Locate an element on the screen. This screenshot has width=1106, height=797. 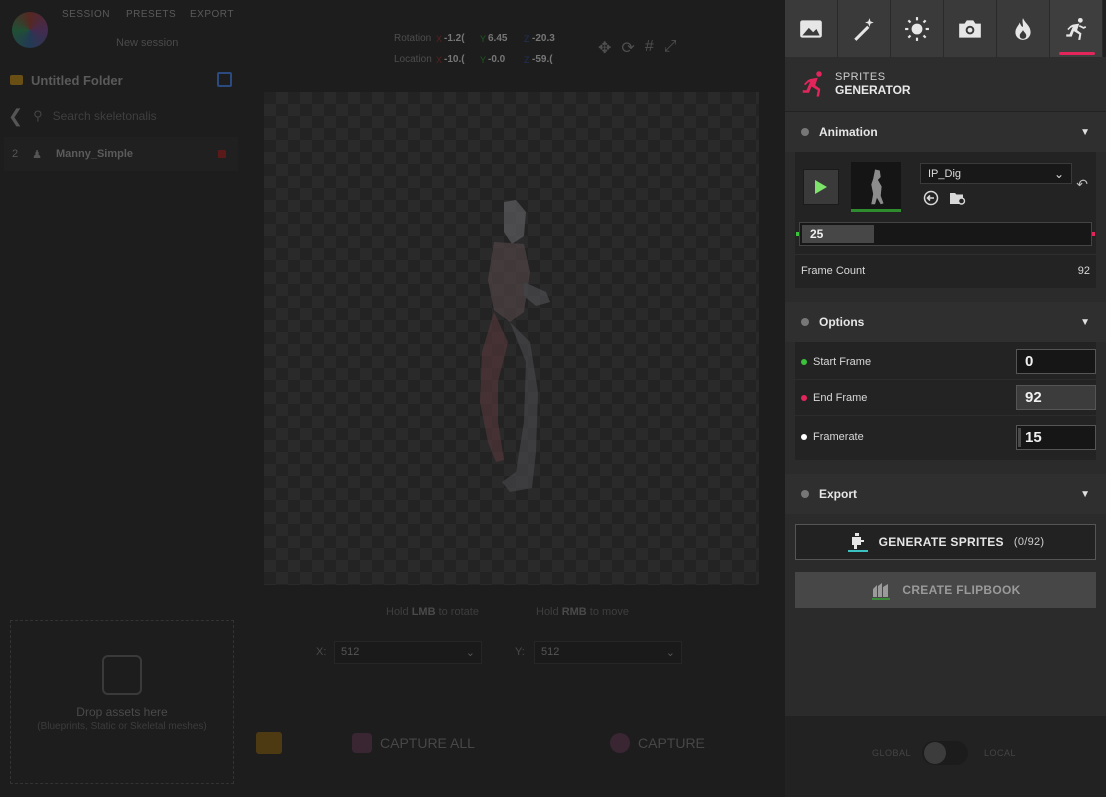
rotation-y: 6.45 is located at coordinates (506, 38).